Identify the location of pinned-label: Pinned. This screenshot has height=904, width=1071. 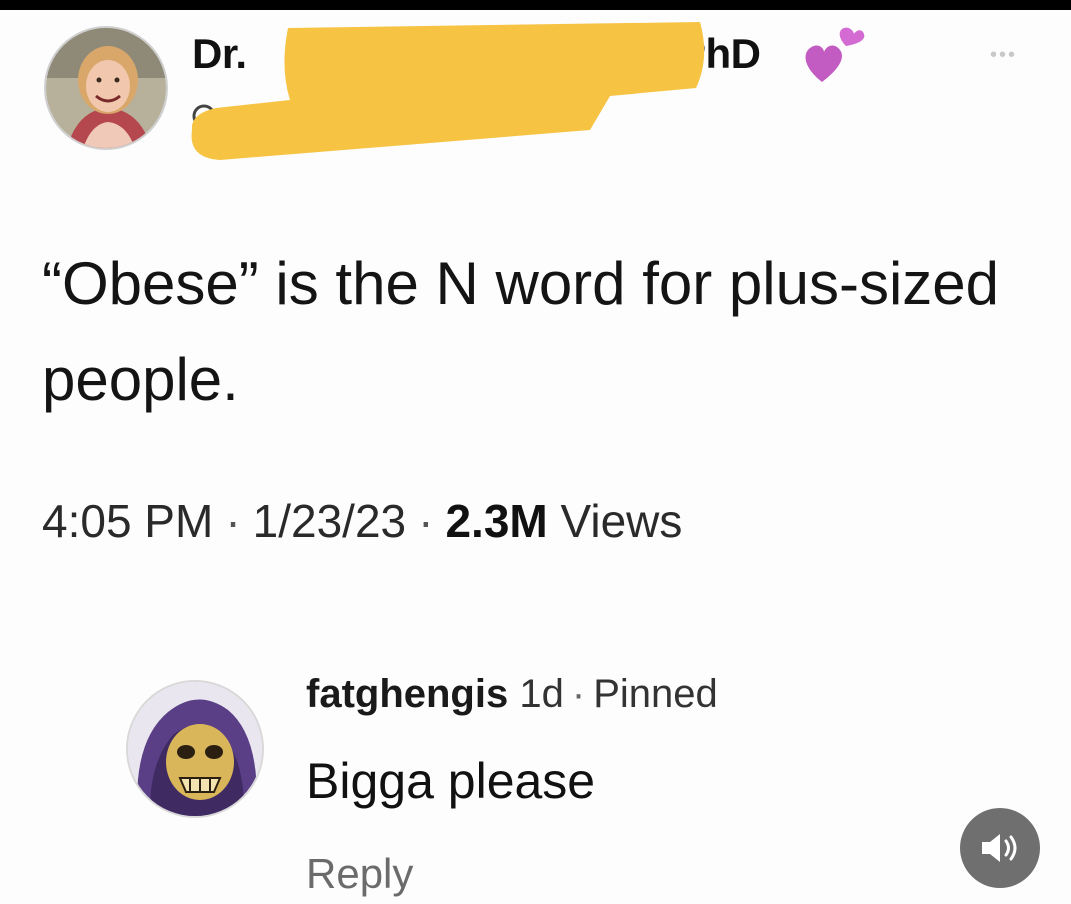
(655, 694).